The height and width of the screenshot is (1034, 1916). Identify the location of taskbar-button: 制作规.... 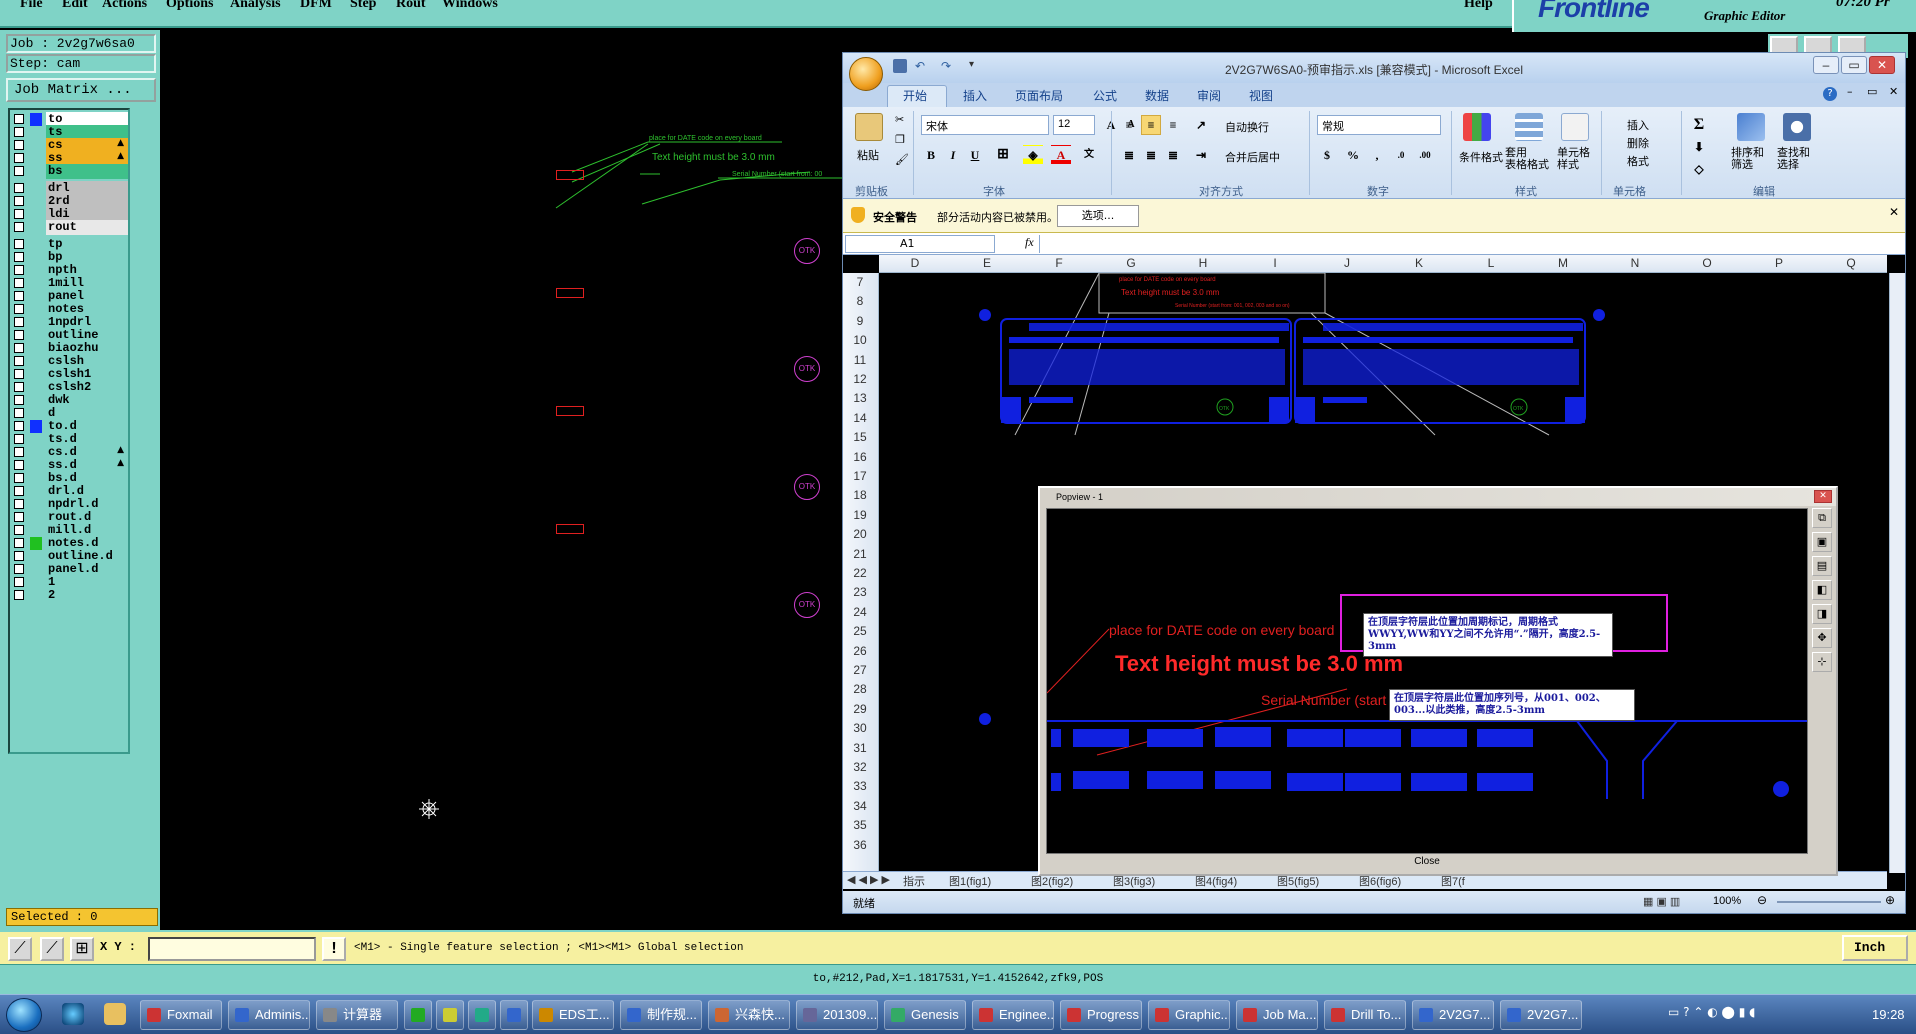
(661, 1015).